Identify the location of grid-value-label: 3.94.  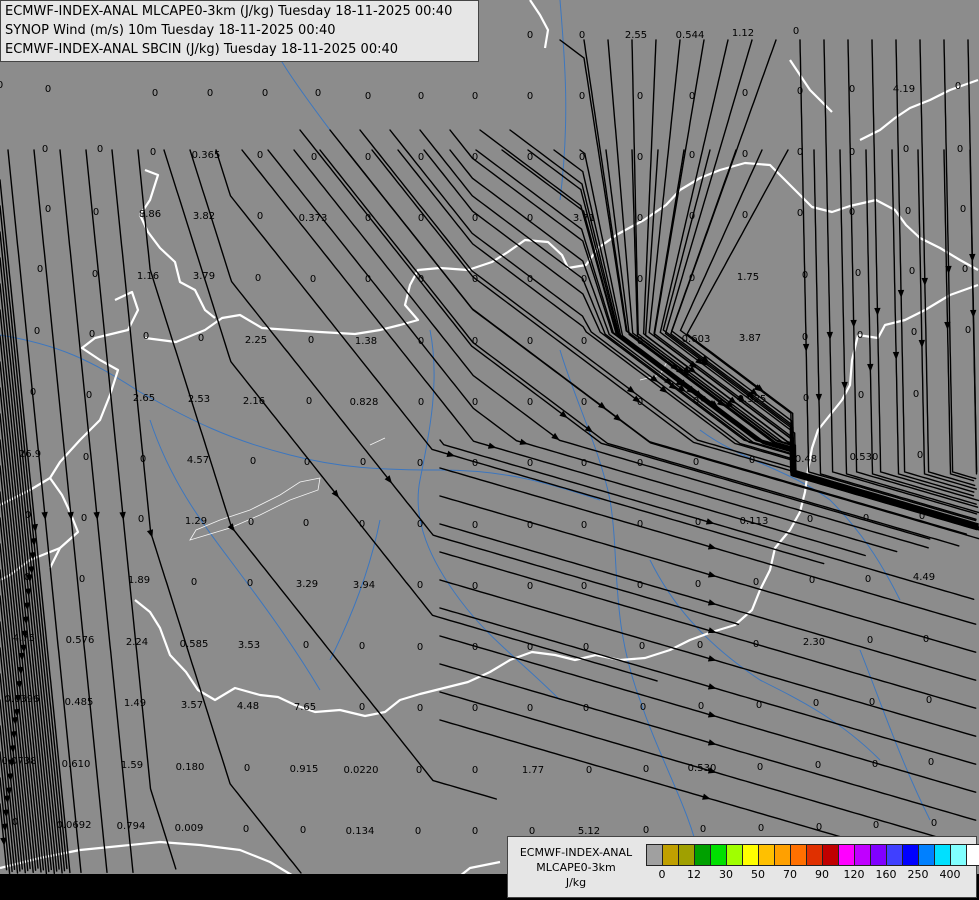
(364, 585).